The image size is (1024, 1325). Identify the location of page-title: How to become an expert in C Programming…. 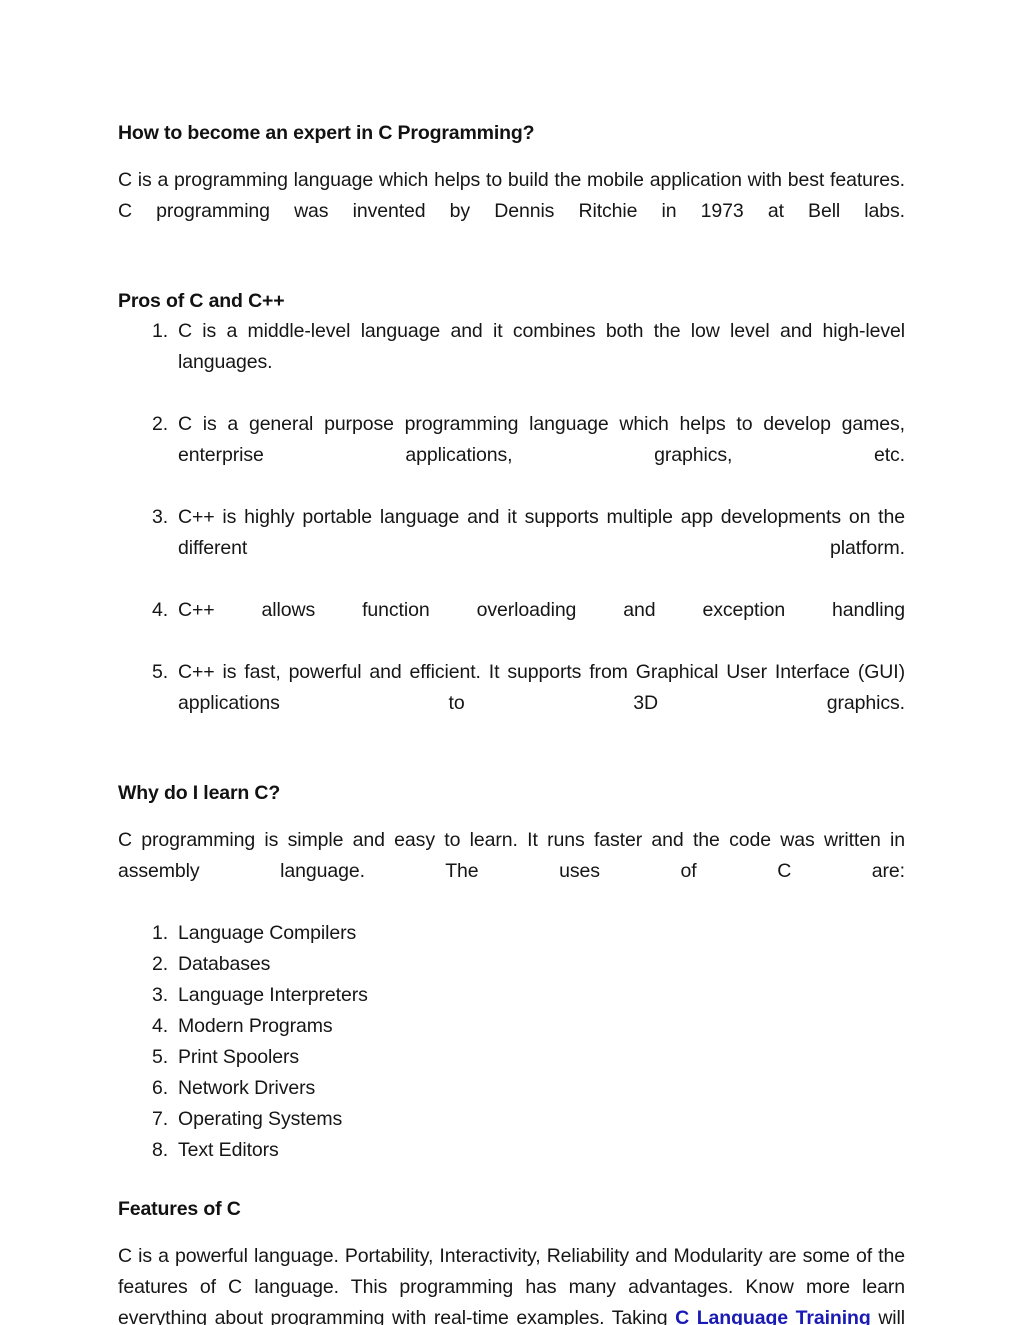
(326, 133).